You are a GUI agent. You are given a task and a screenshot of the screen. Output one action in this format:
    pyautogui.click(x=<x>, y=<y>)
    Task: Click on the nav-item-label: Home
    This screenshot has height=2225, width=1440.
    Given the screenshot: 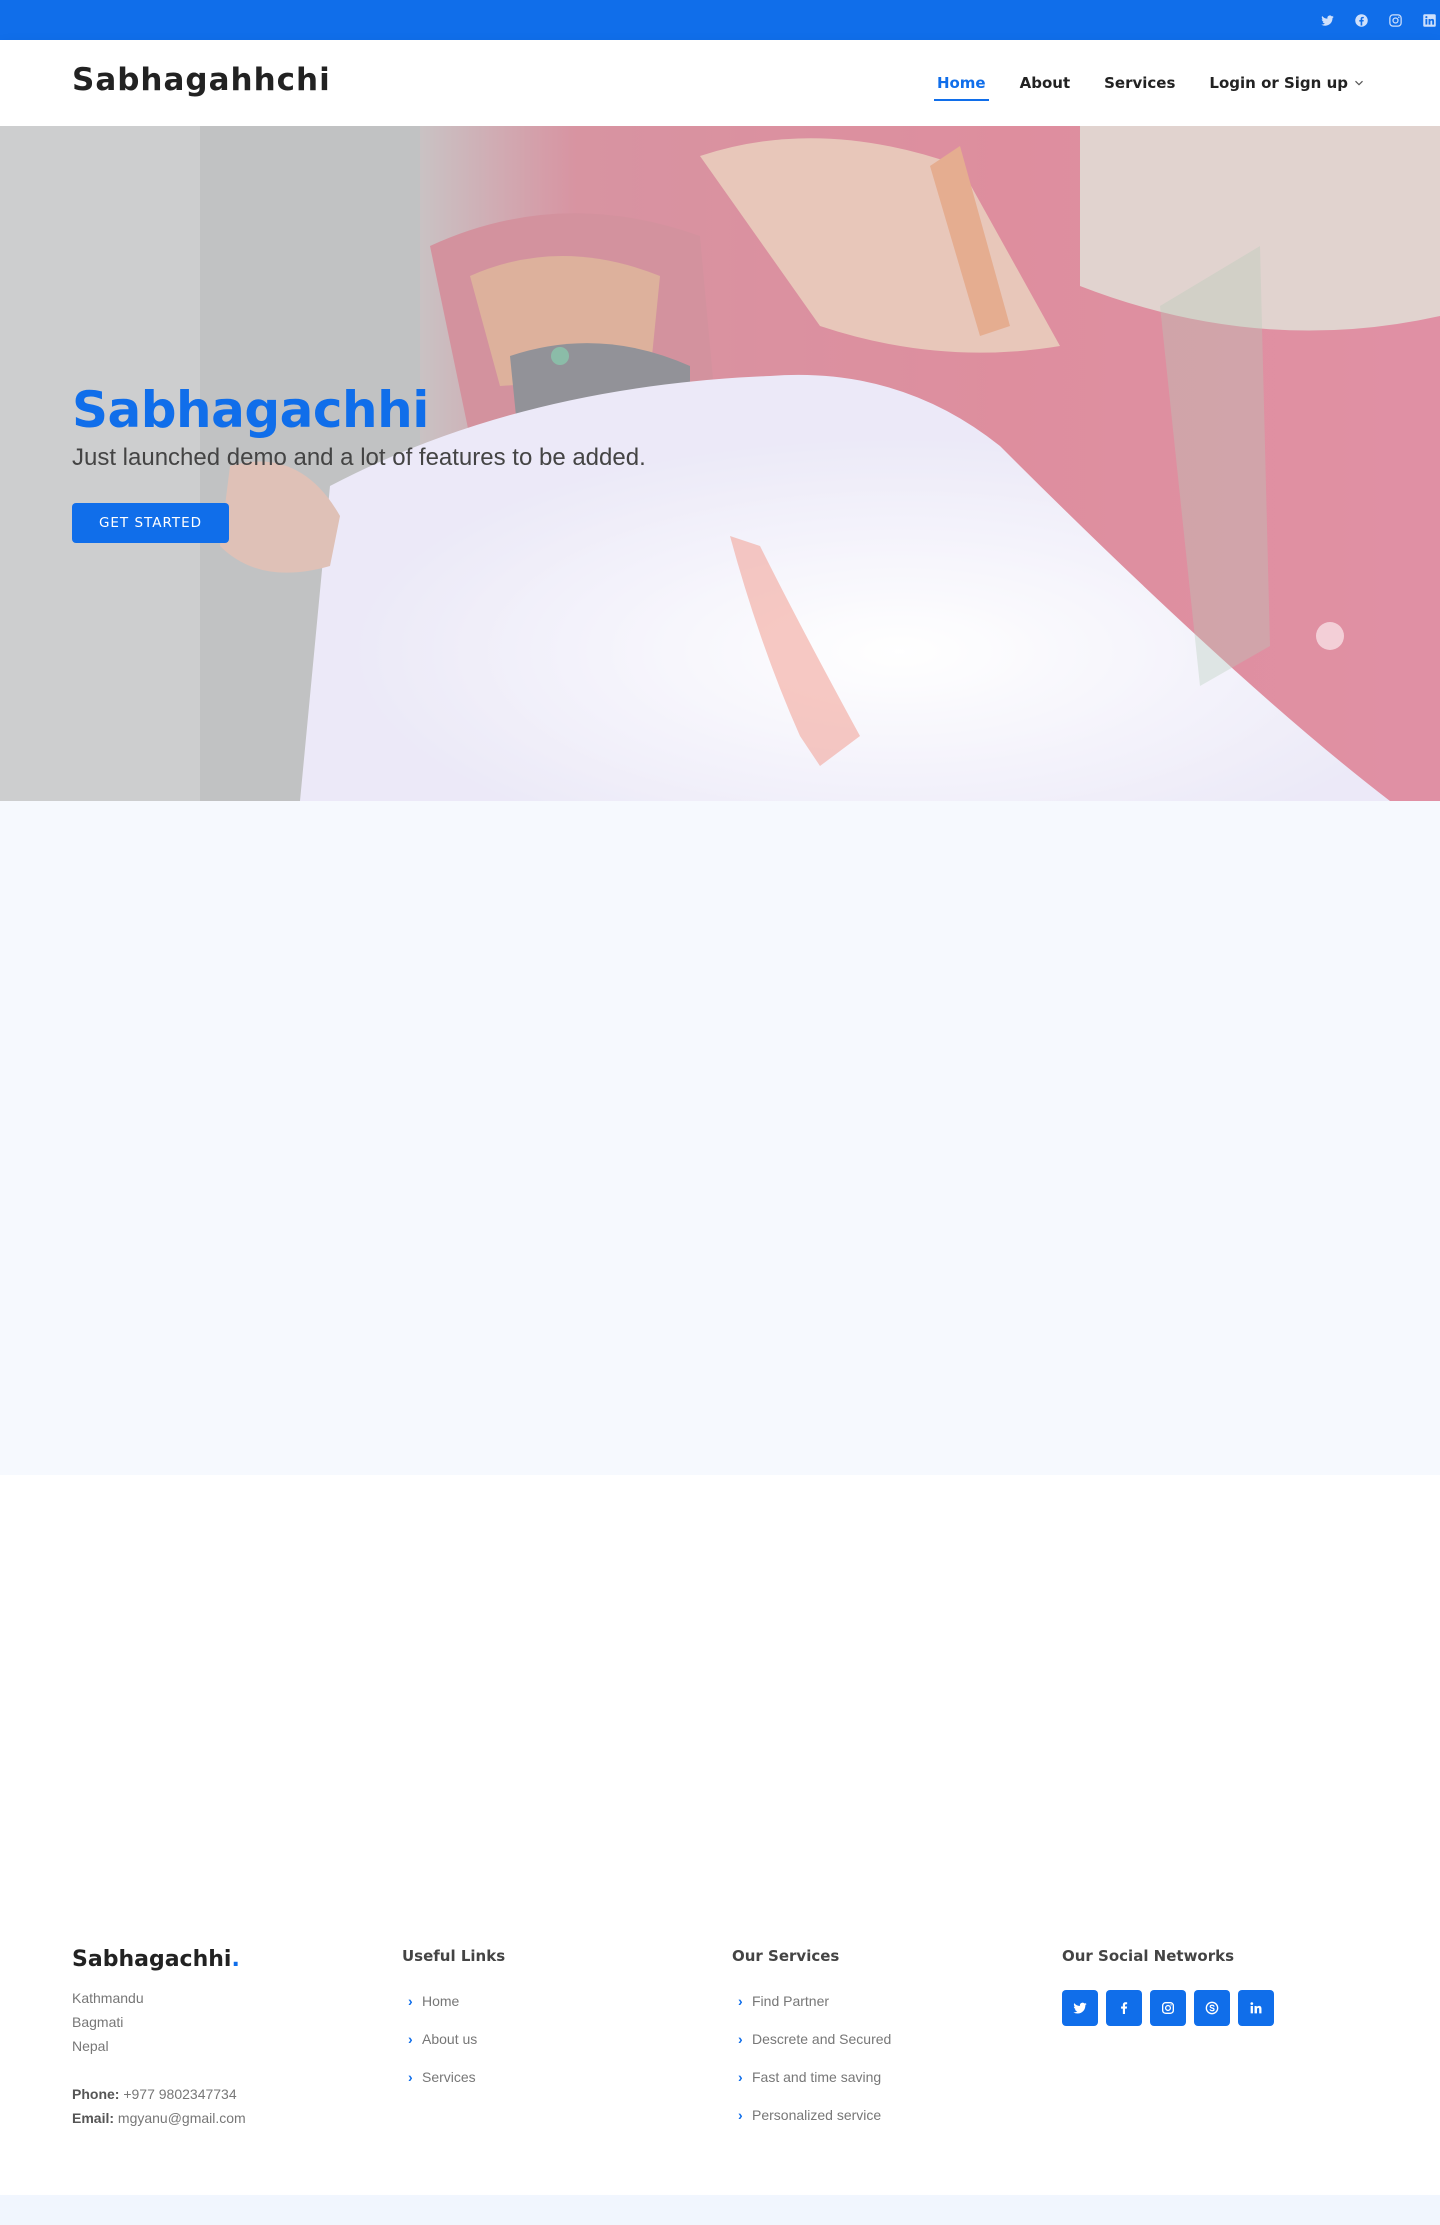 What is the action you would take?
    pyautogui.click(x=961, y=83)
    